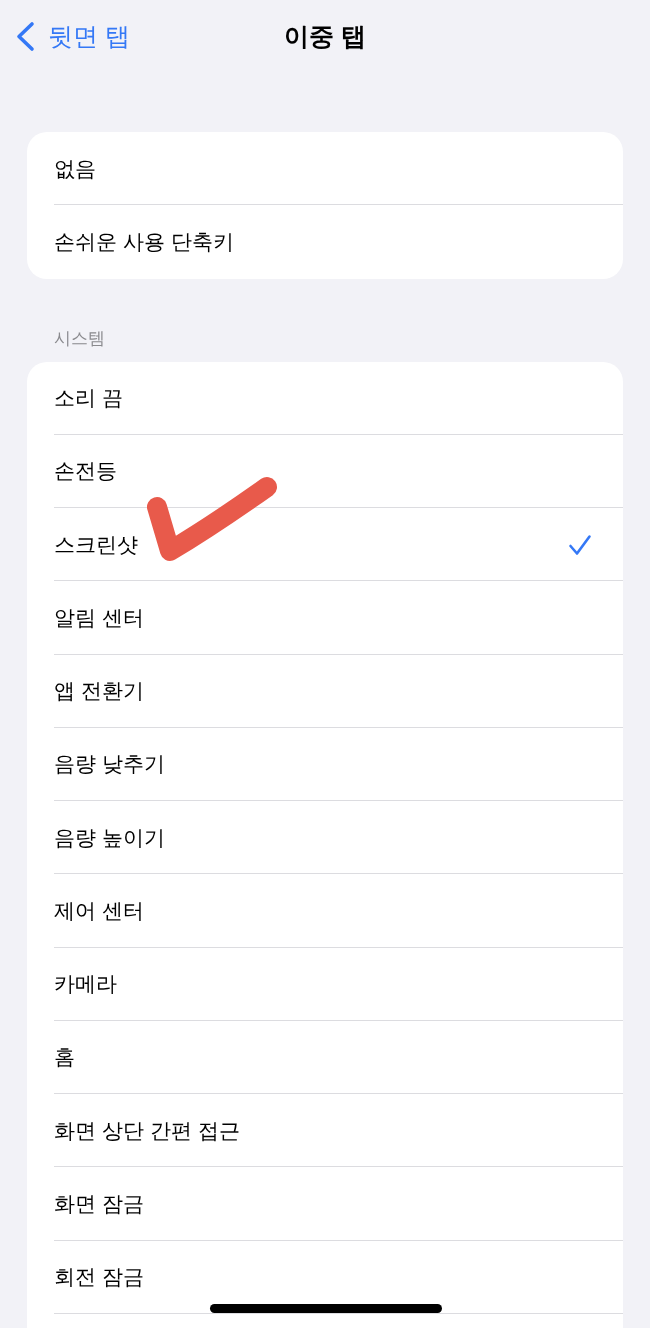  Describe the element at coordinates (79, 338) in the screenshot. I see `section-header: 시스템` at that location.